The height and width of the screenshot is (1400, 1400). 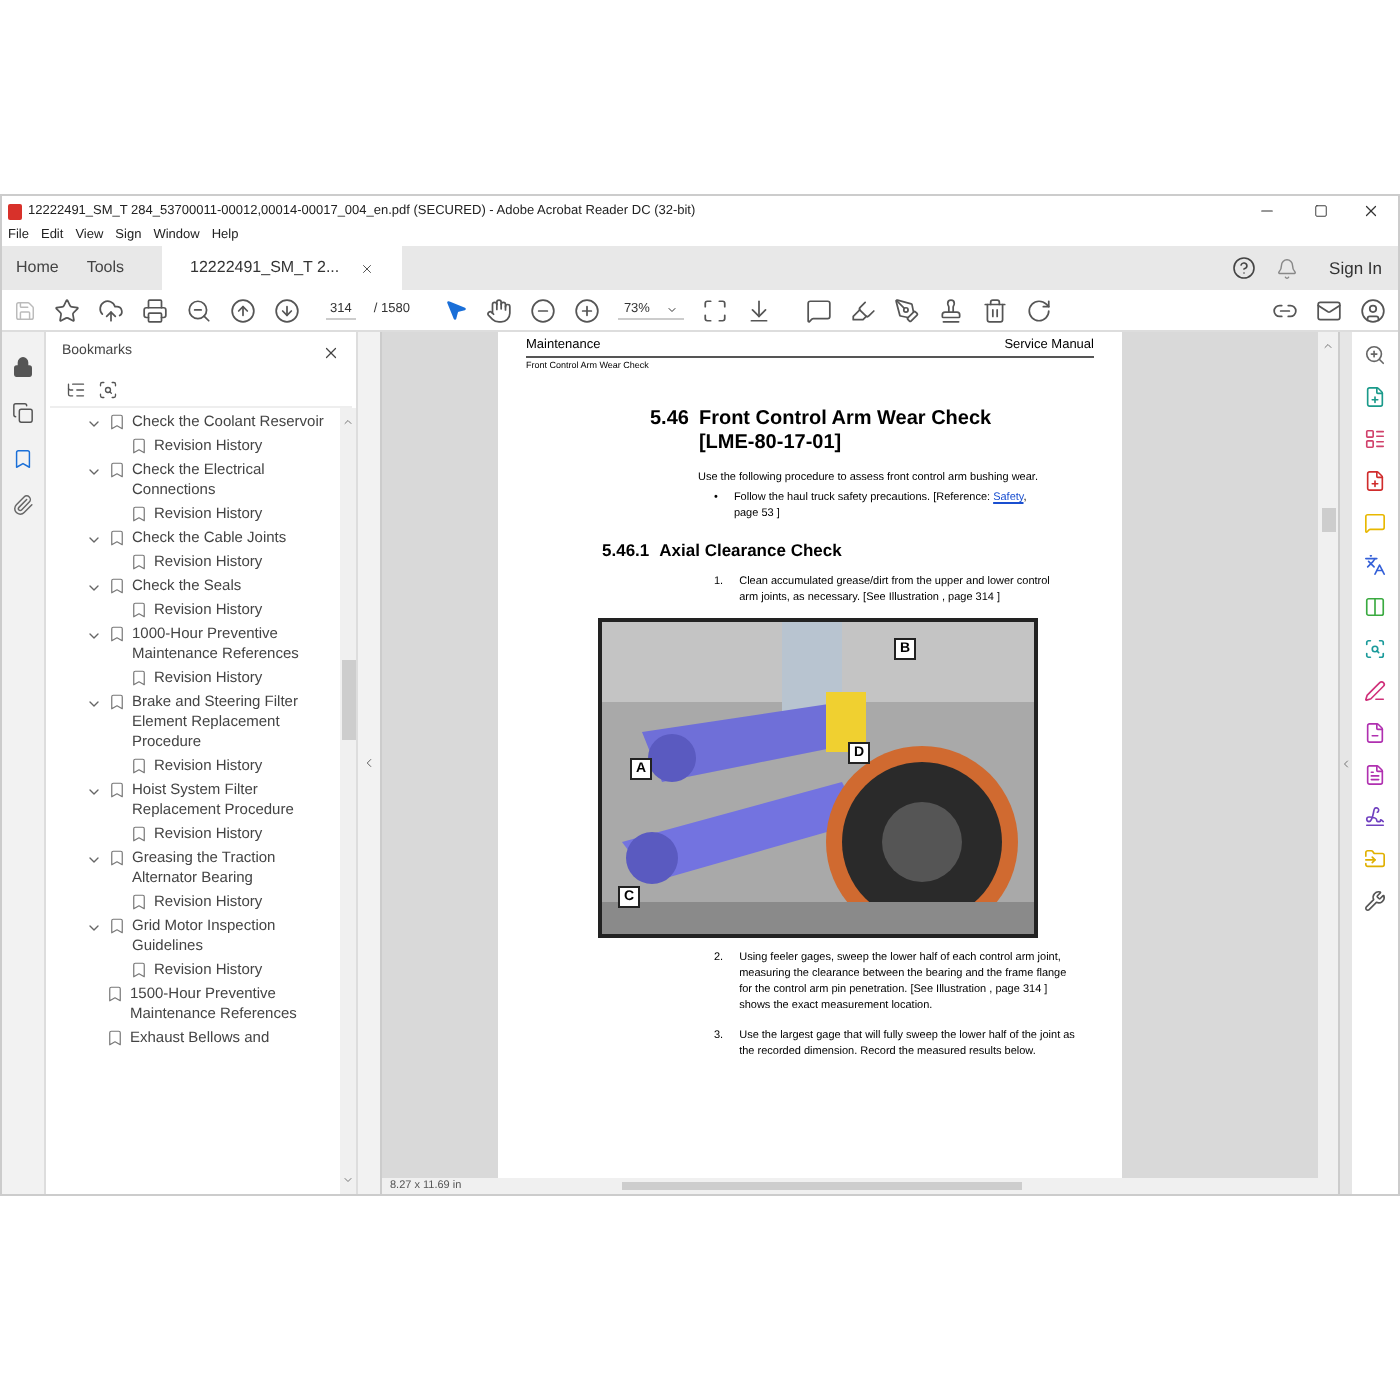 What do you see at coordinates (1038, 310) in the screenshot?
I see `rotate-icon` at bounding box center [1038, 310].